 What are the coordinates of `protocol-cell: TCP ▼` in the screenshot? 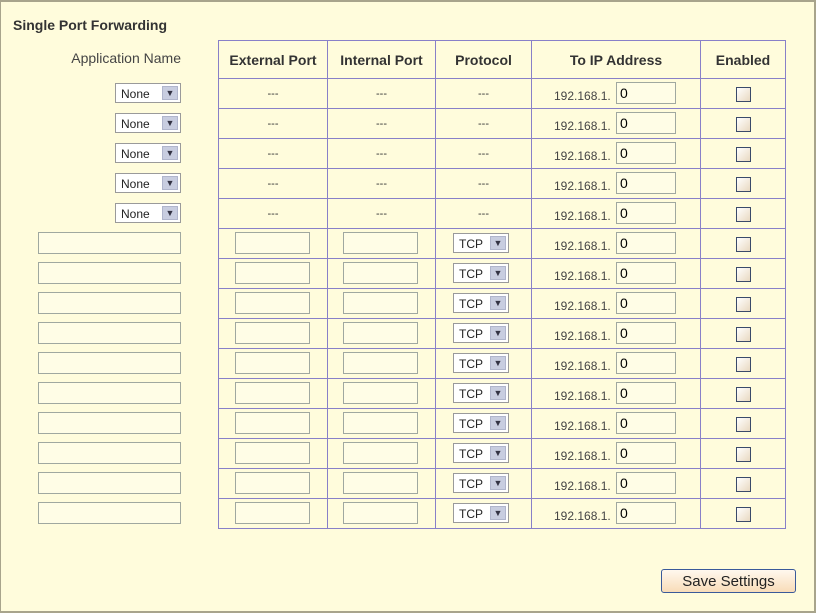 It's located at (483, 363).